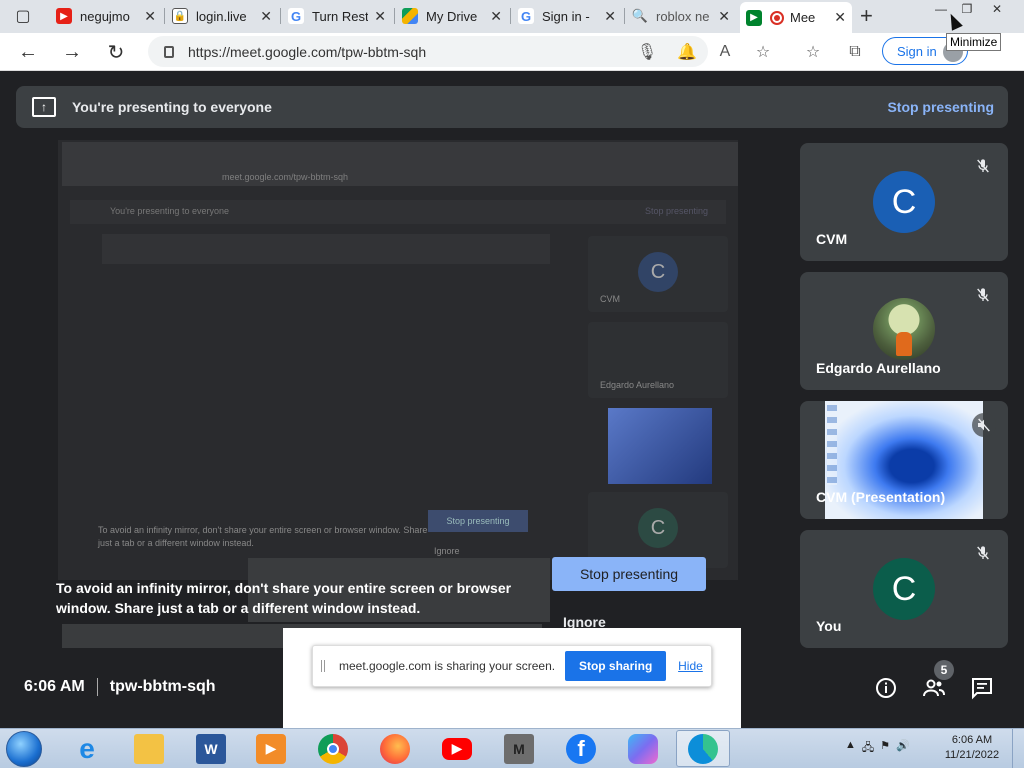 The width and height of the screenshot is (1024, 768). Describe the element at coordinates (447, 551) in the screenshot. I see `mirror-ignore: Ignore` at that location.